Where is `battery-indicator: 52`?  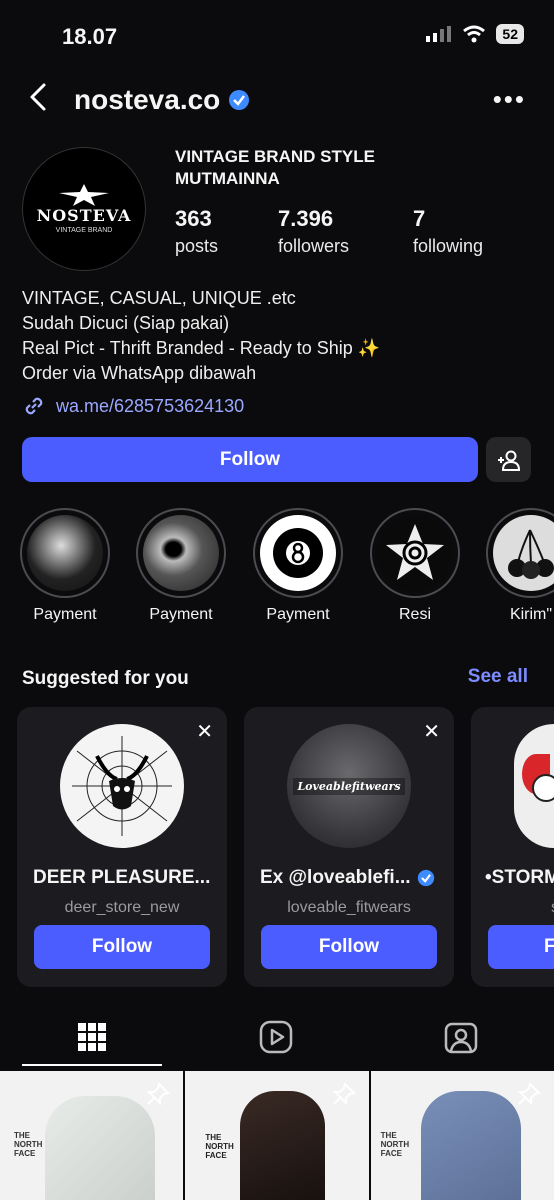
battery-indicator: 52 is located at coordinates (510, 34).